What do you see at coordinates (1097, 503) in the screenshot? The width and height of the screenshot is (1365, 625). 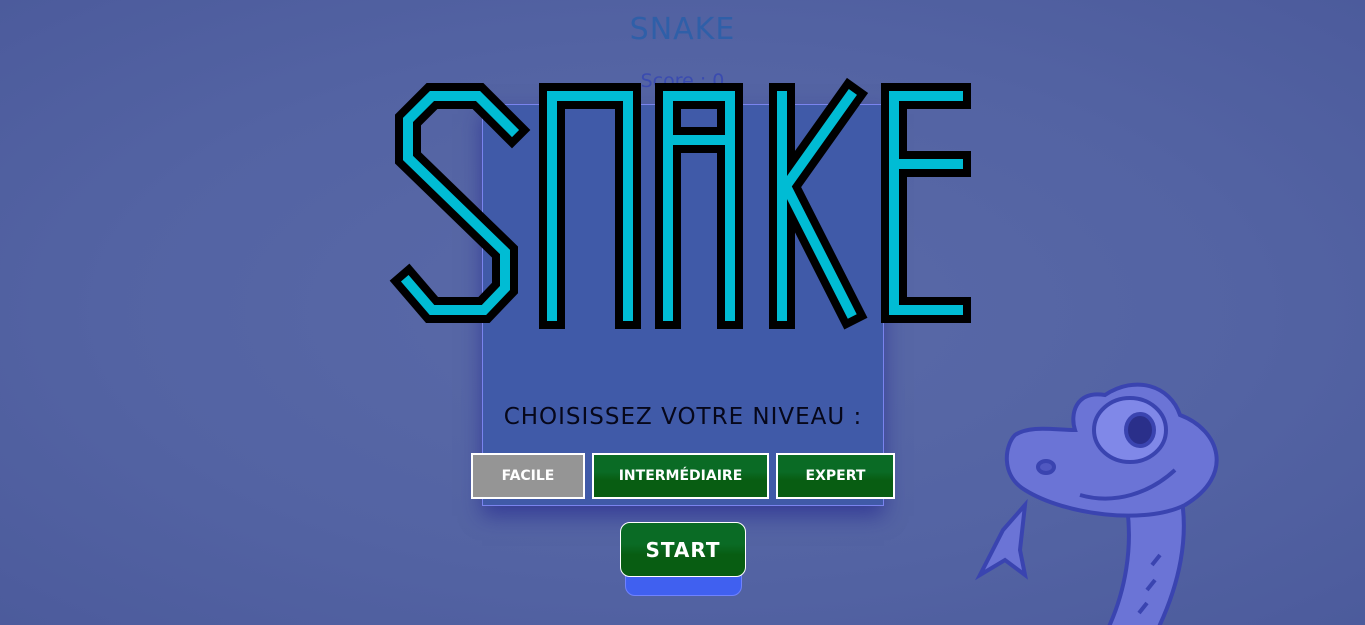 I see `snake-mascot-icon` at bounding box center [1097, 503].